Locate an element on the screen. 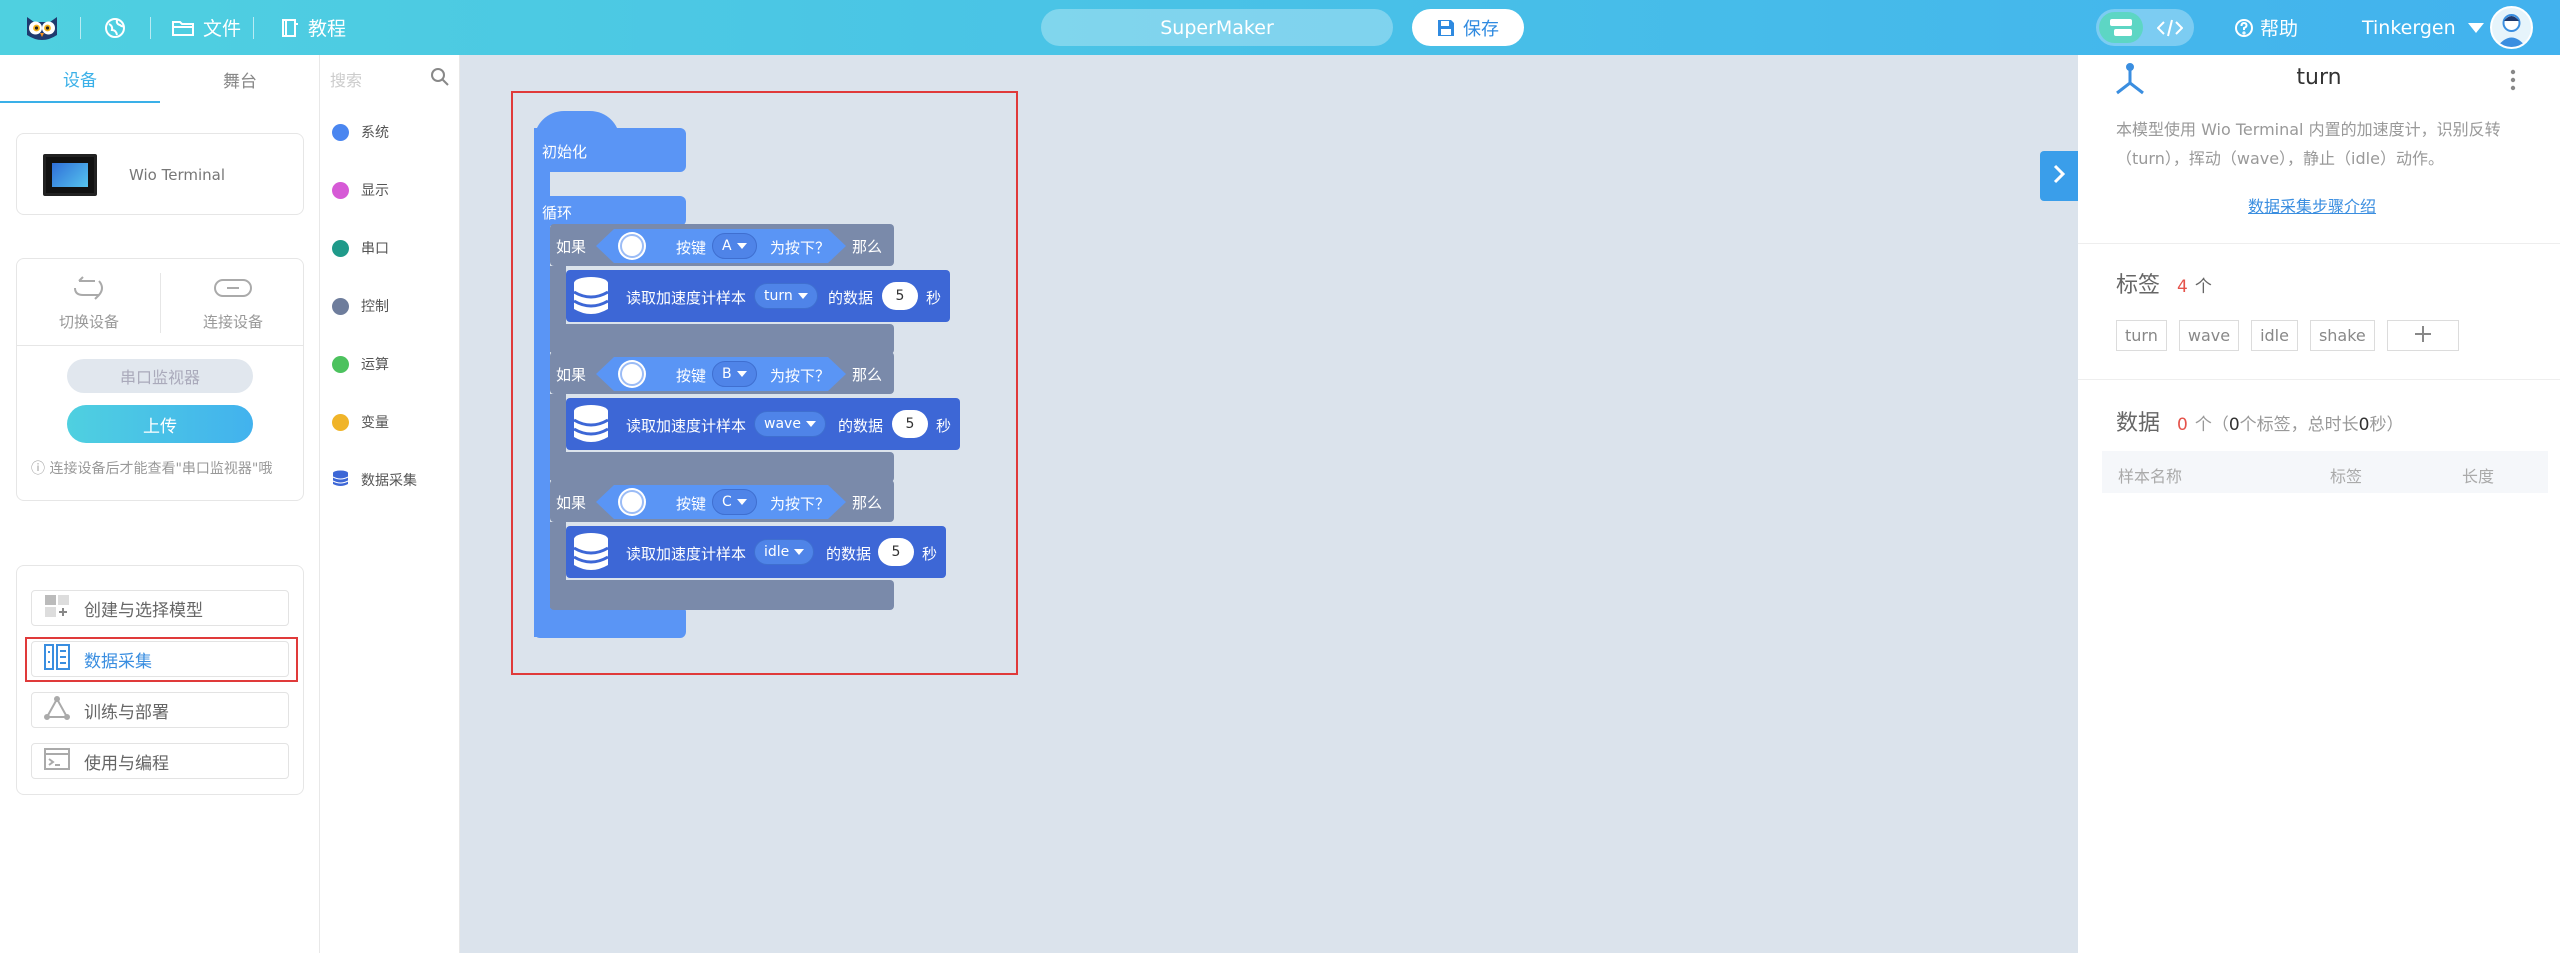 This screenshot has height=953, width=2560. editor-mode-toggle is located at coordinates (2145, 27).